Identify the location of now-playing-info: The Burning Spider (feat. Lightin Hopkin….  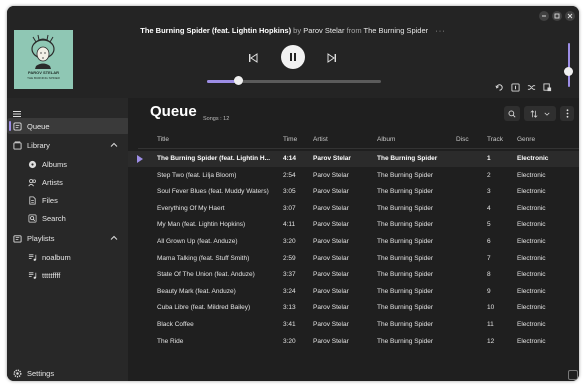
(293, 30).